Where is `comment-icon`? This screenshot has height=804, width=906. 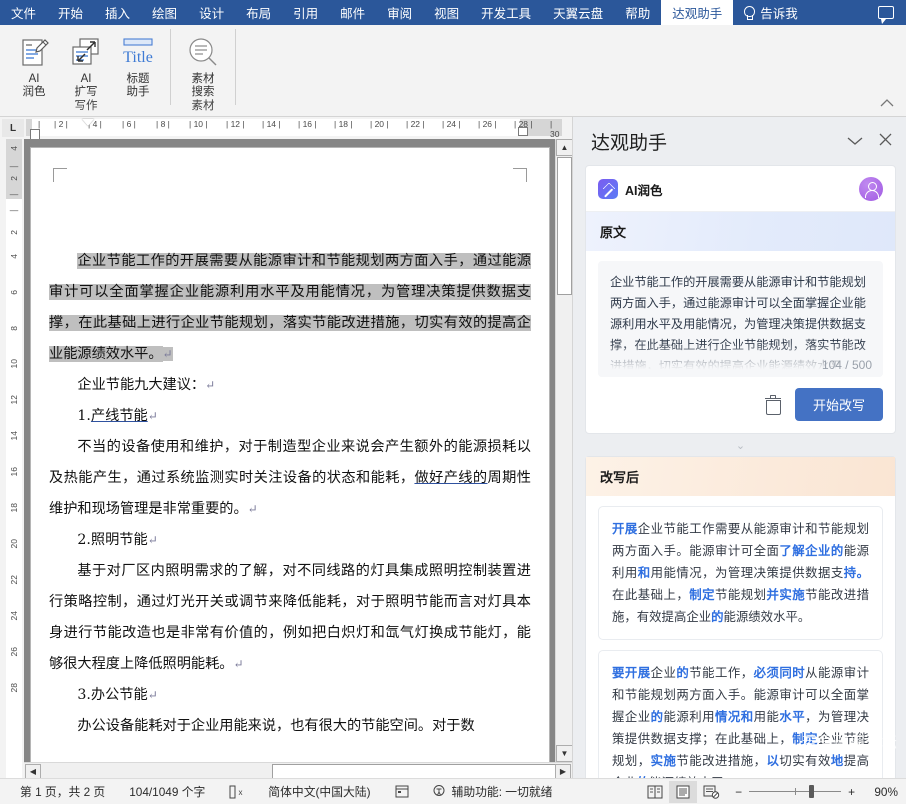
comment-icon is located at coordinates (886, 15).